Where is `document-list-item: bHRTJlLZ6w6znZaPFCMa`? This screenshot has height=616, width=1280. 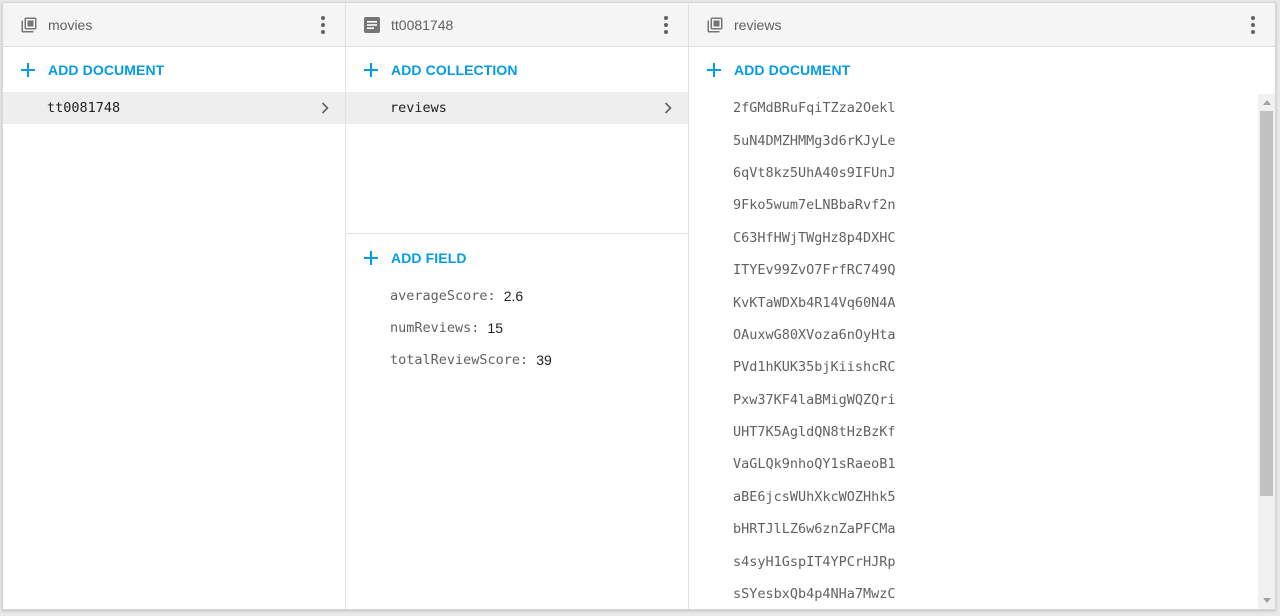
document-list-item: bHRTJlLZ6w6znZaPFCMa is located at coordinates (982, 529).